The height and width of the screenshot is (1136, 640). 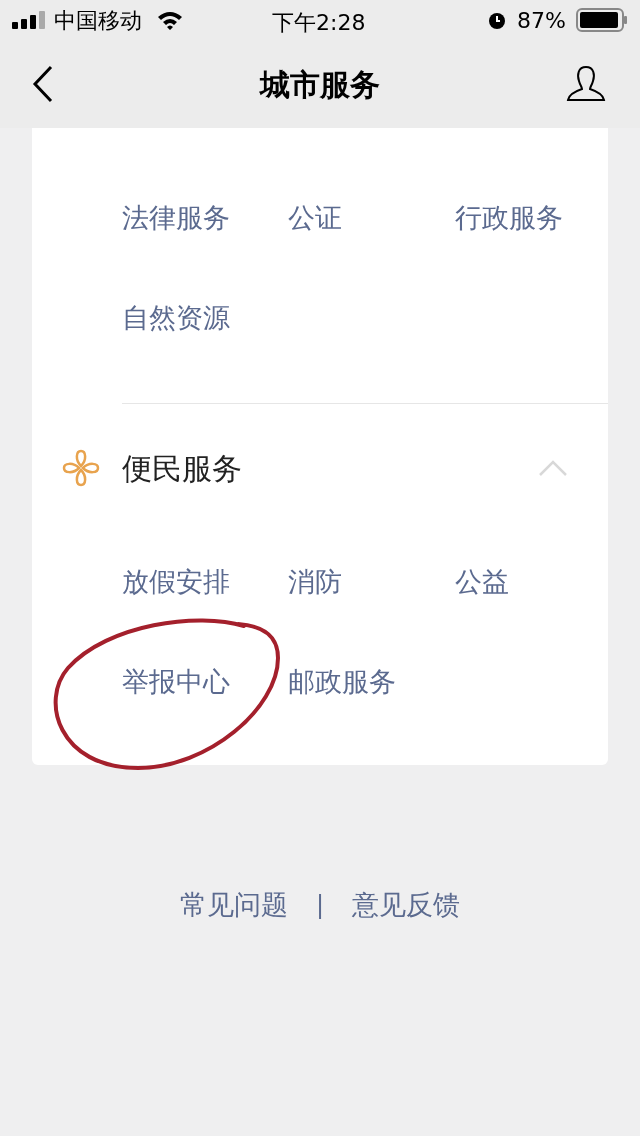 What do you see at coordinates (319, 23) in the screenshot?
I see `clock-time: 下午2:28` at bounding box center [319, 23].